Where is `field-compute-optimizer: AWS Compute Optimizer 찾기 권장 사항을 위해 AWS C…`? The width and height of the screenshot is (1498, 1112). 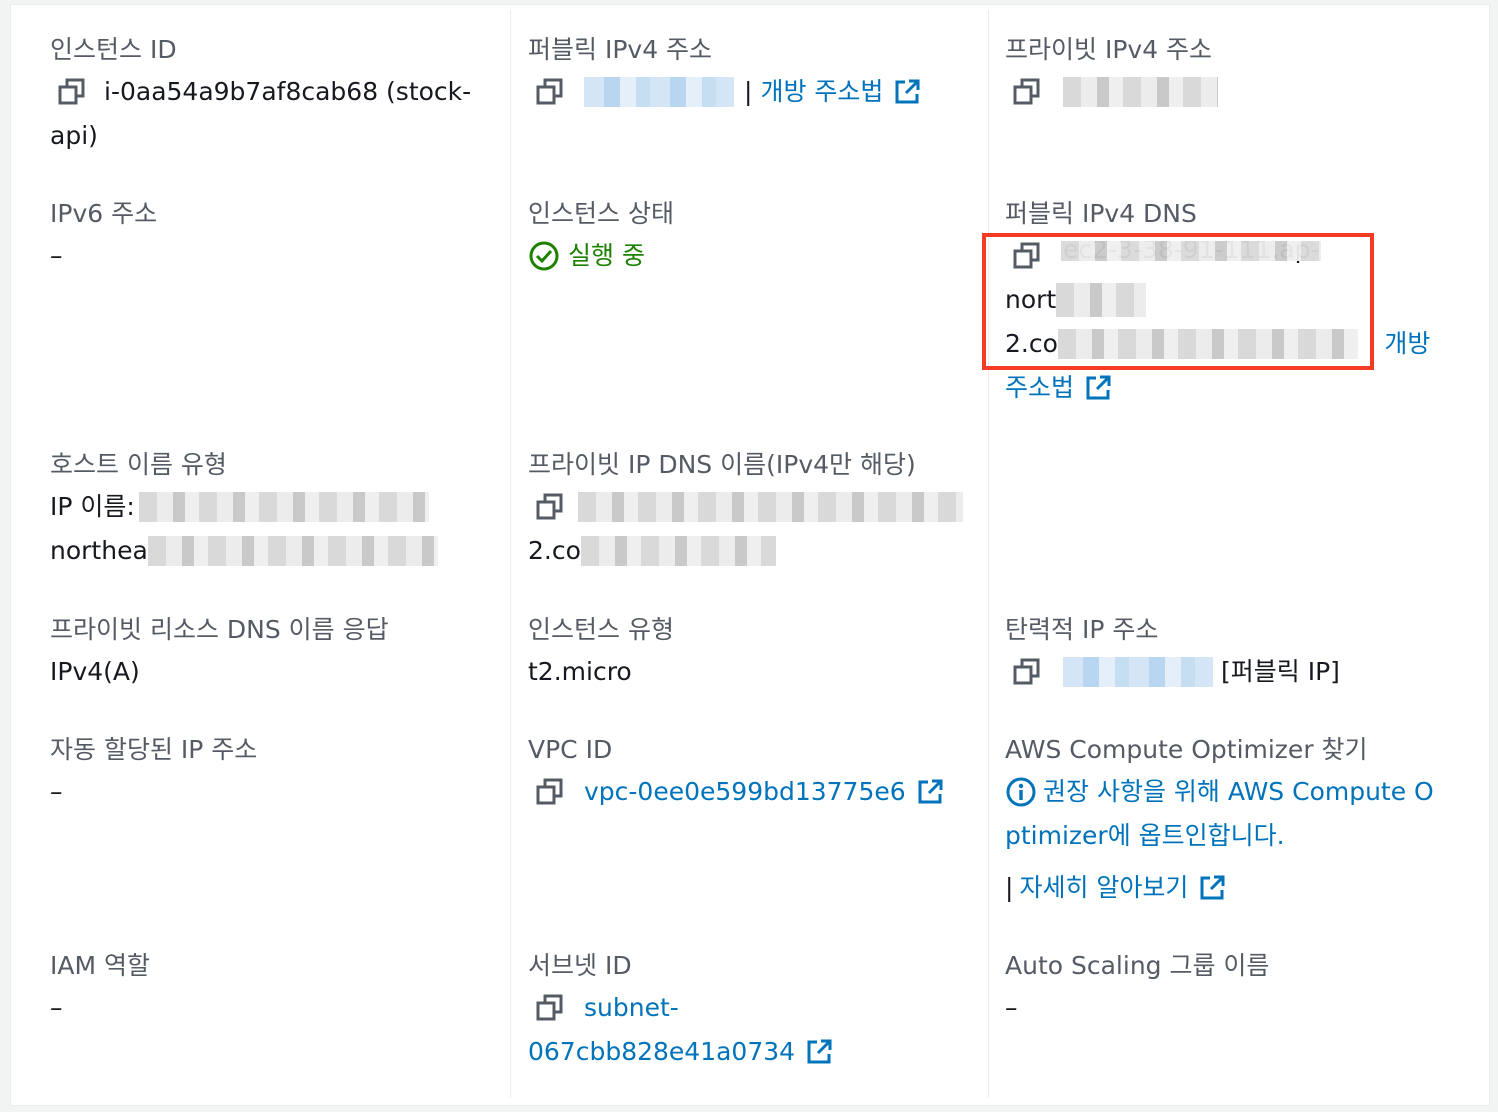
field-compute-optimizer: AWS Compute Optimizer 찾기 권장 사항을 위해 AWS C… is located at coordinates (1240, 821).